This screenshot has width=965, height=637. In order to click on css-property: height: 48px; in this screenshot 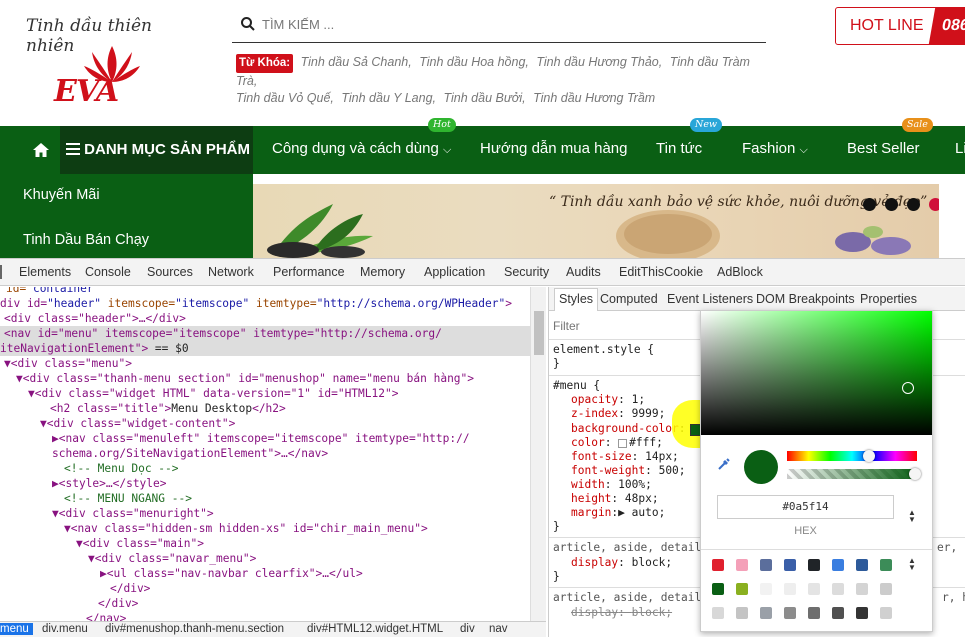, I will do `click(615, 499)`.